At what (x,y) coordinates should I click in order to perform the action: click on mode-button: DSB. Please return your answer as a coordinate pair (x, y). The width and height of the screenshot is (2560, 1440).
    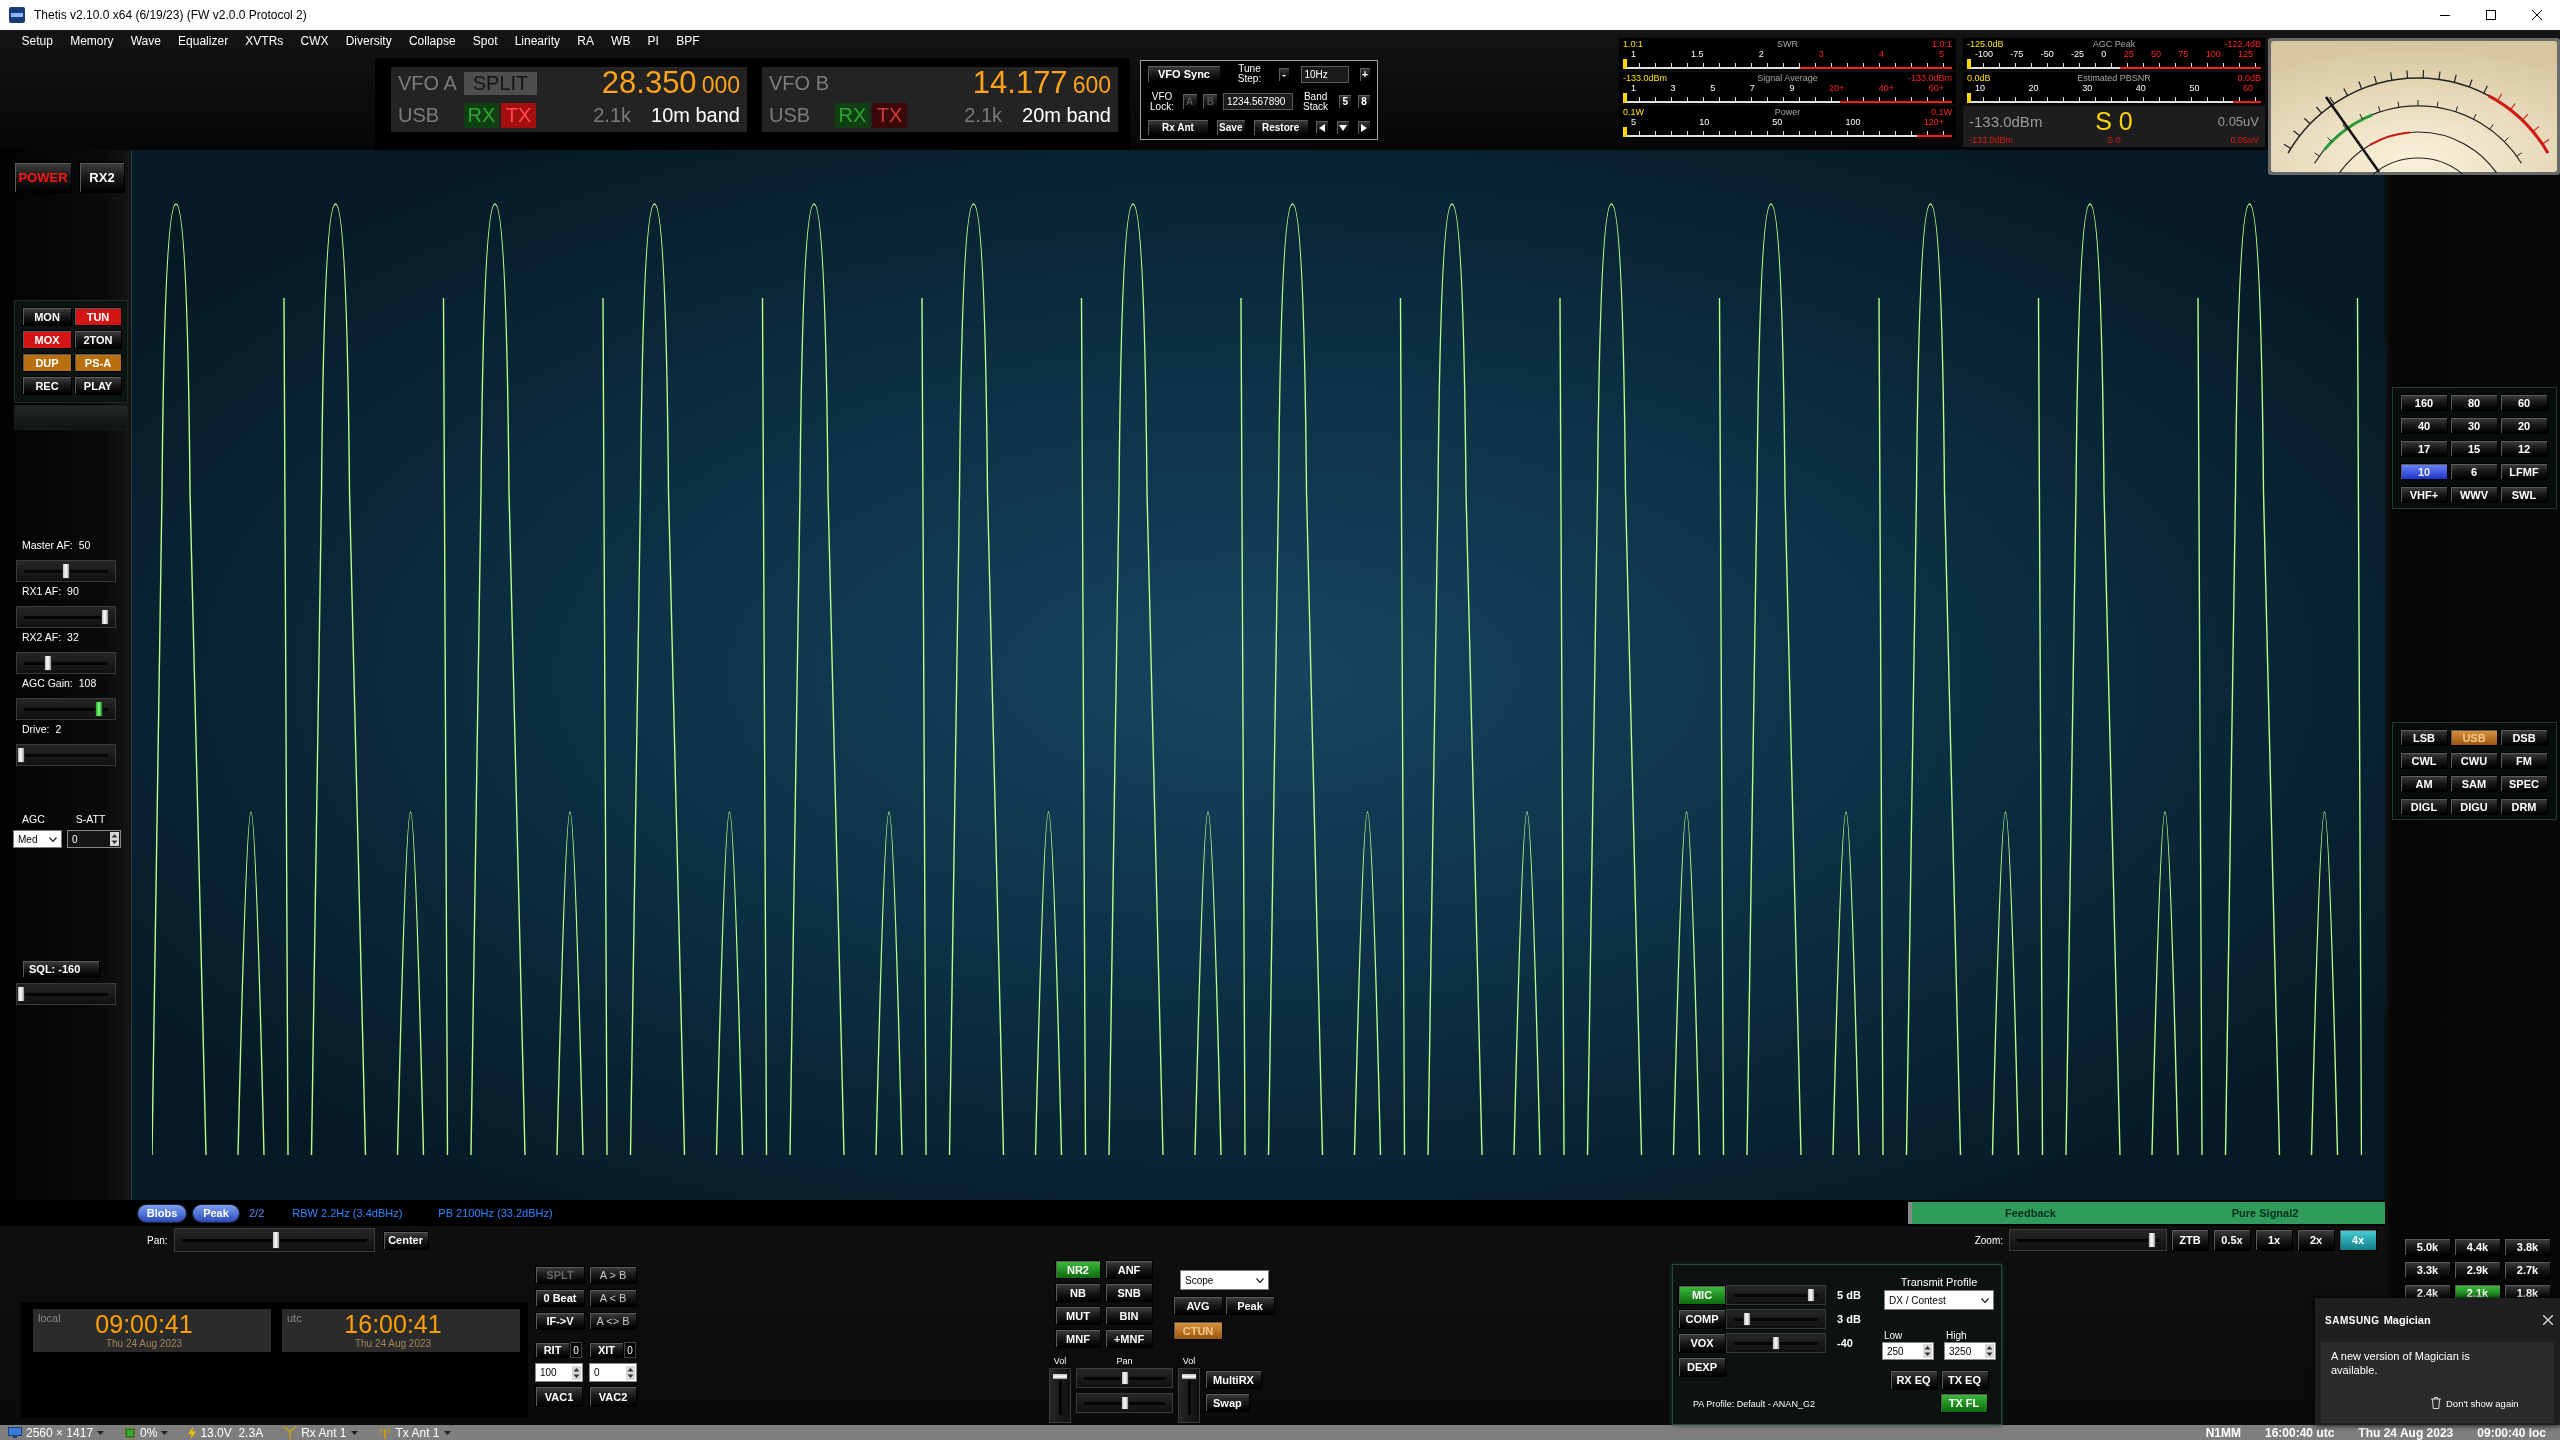
    Looking at the image, I should click on (2524, 737).